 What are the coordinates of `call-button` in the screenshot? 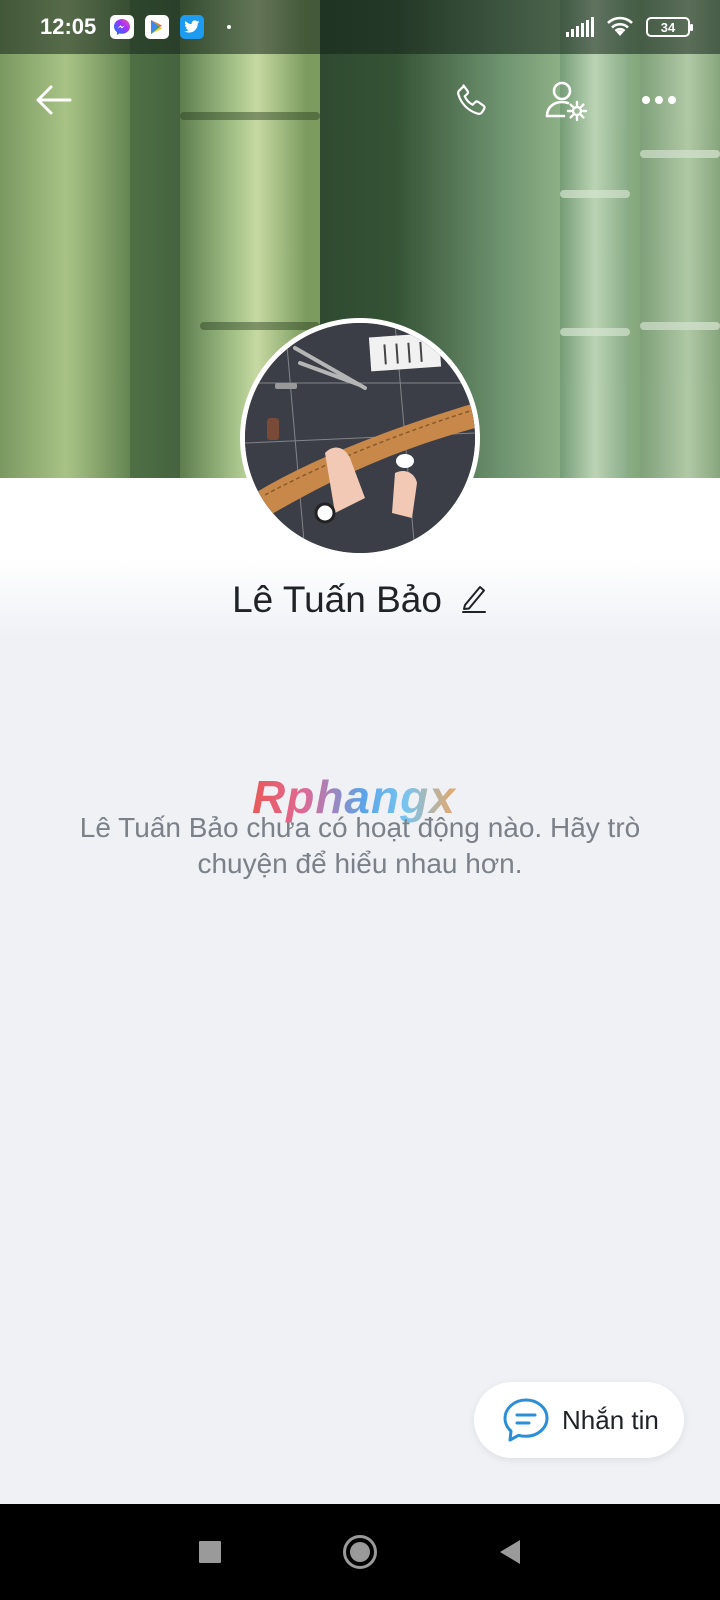 It's located at (472, 100).